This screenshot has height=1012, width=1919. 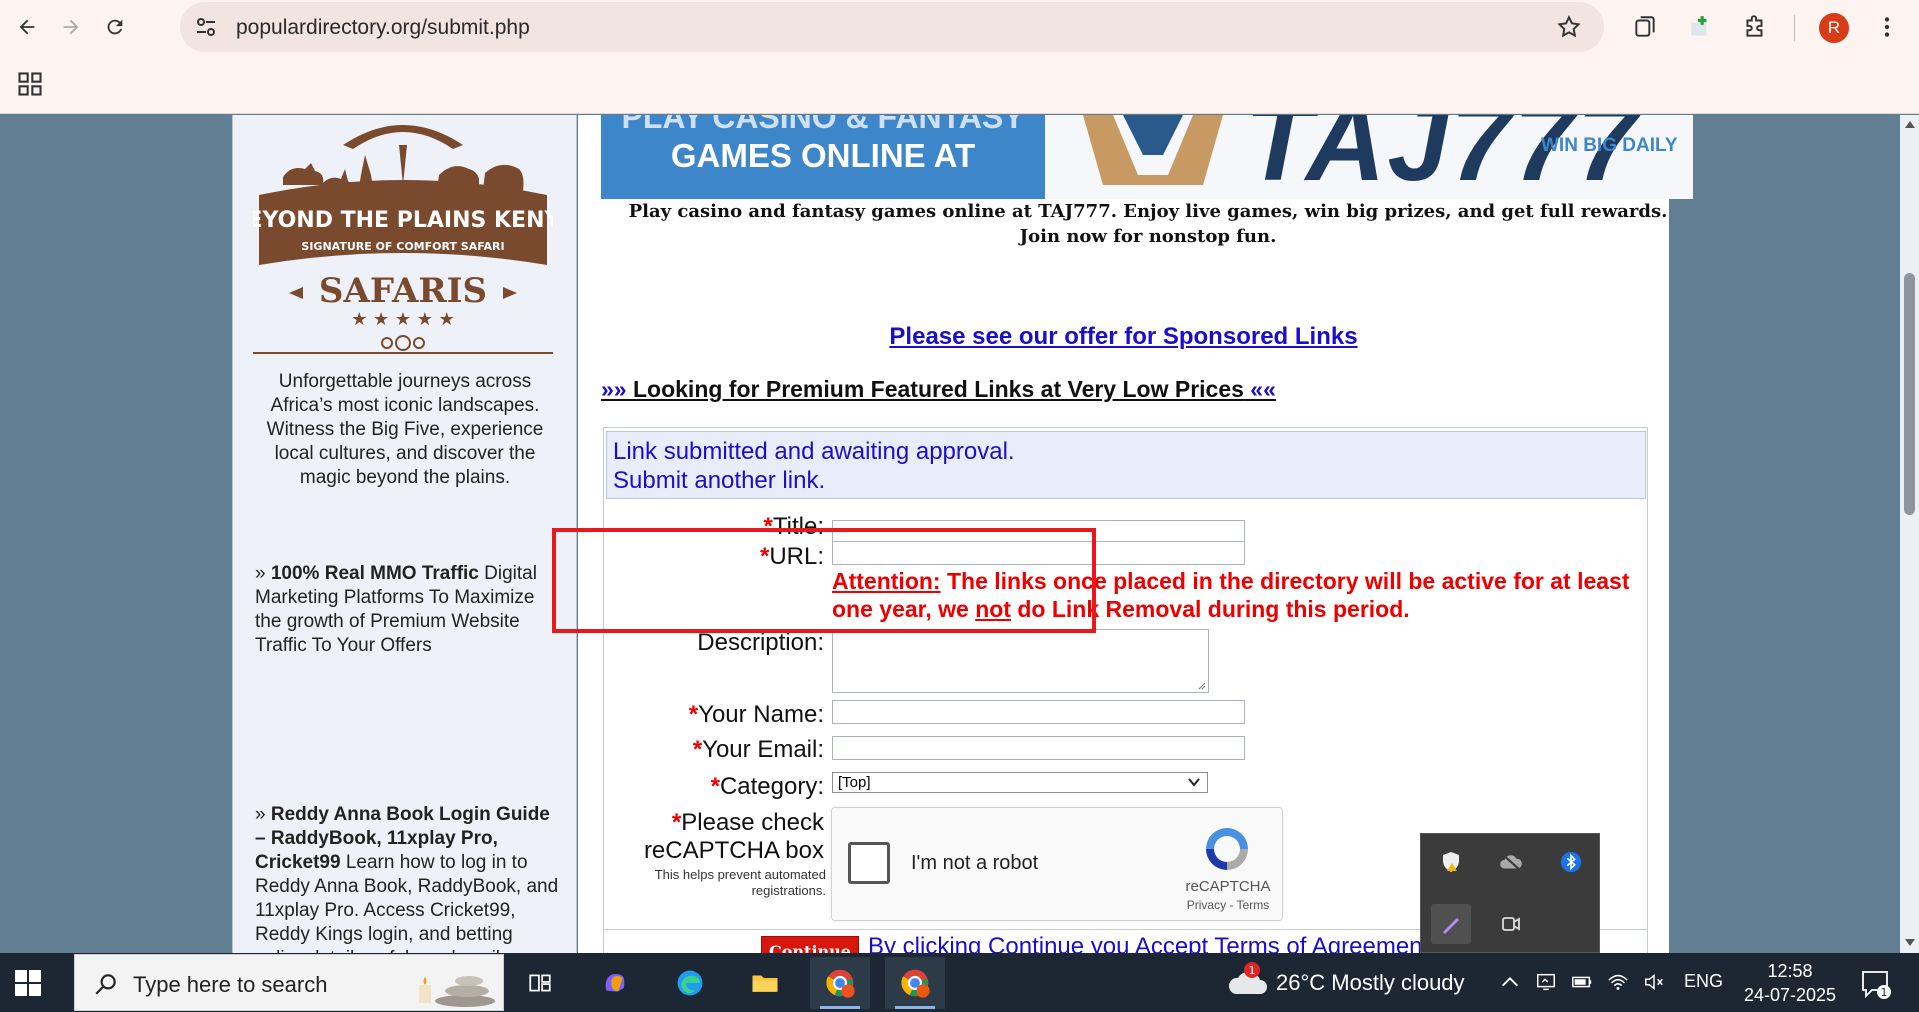 I want to click on clock-time: 12:58, so click(x=1790, y=971).